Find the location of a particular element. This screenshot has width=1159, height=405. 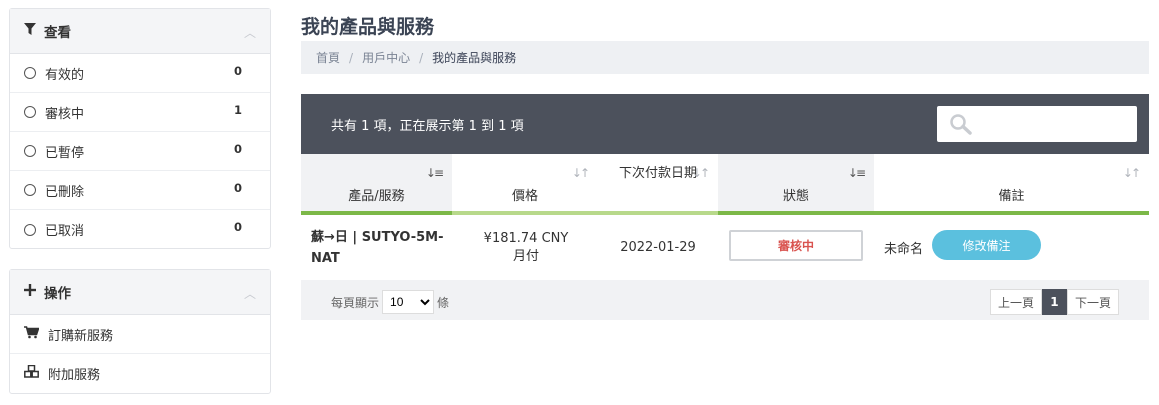

column-label: 產品/服務 is located at coordinates (376, 196).